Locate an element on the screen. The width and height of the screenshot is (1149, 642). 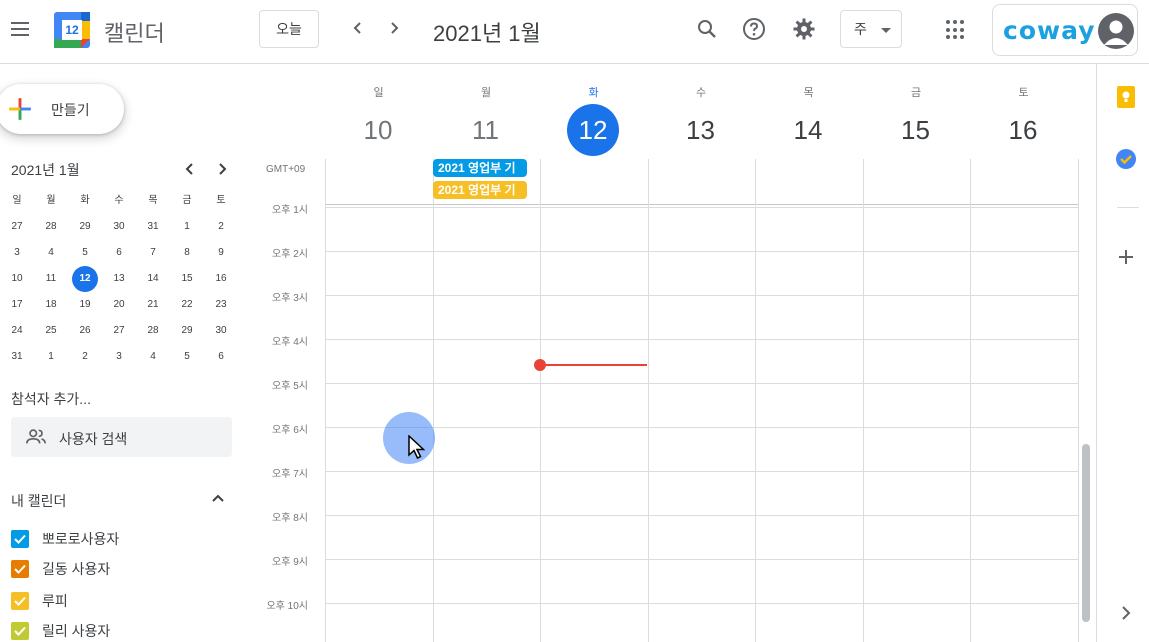
calendar-name: 릴리 사용자 is located at coordinates (76, 631).